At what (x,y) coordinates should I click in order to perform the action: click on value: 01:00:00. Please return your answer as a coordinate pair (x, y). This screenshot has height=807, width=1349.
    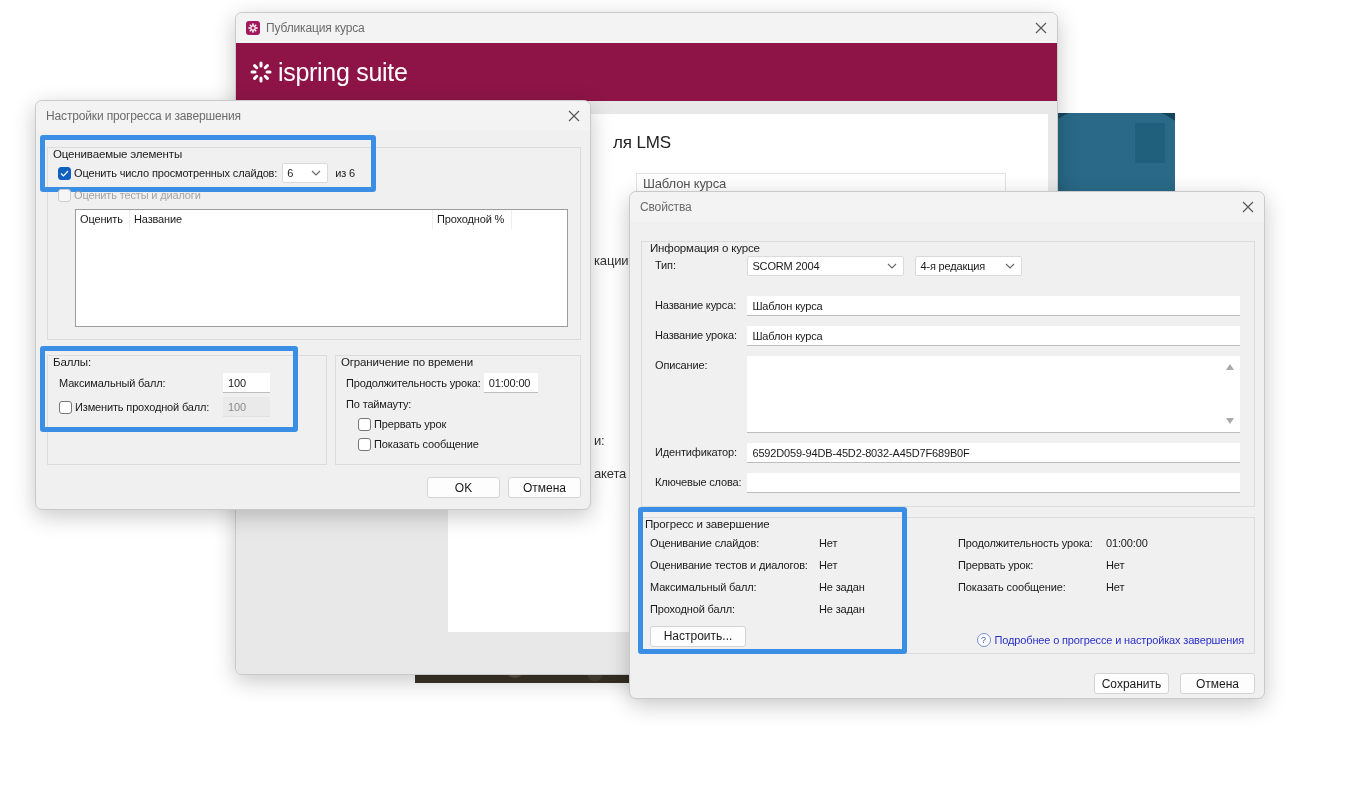
    Looking at the image, I should click on (1127, 543).